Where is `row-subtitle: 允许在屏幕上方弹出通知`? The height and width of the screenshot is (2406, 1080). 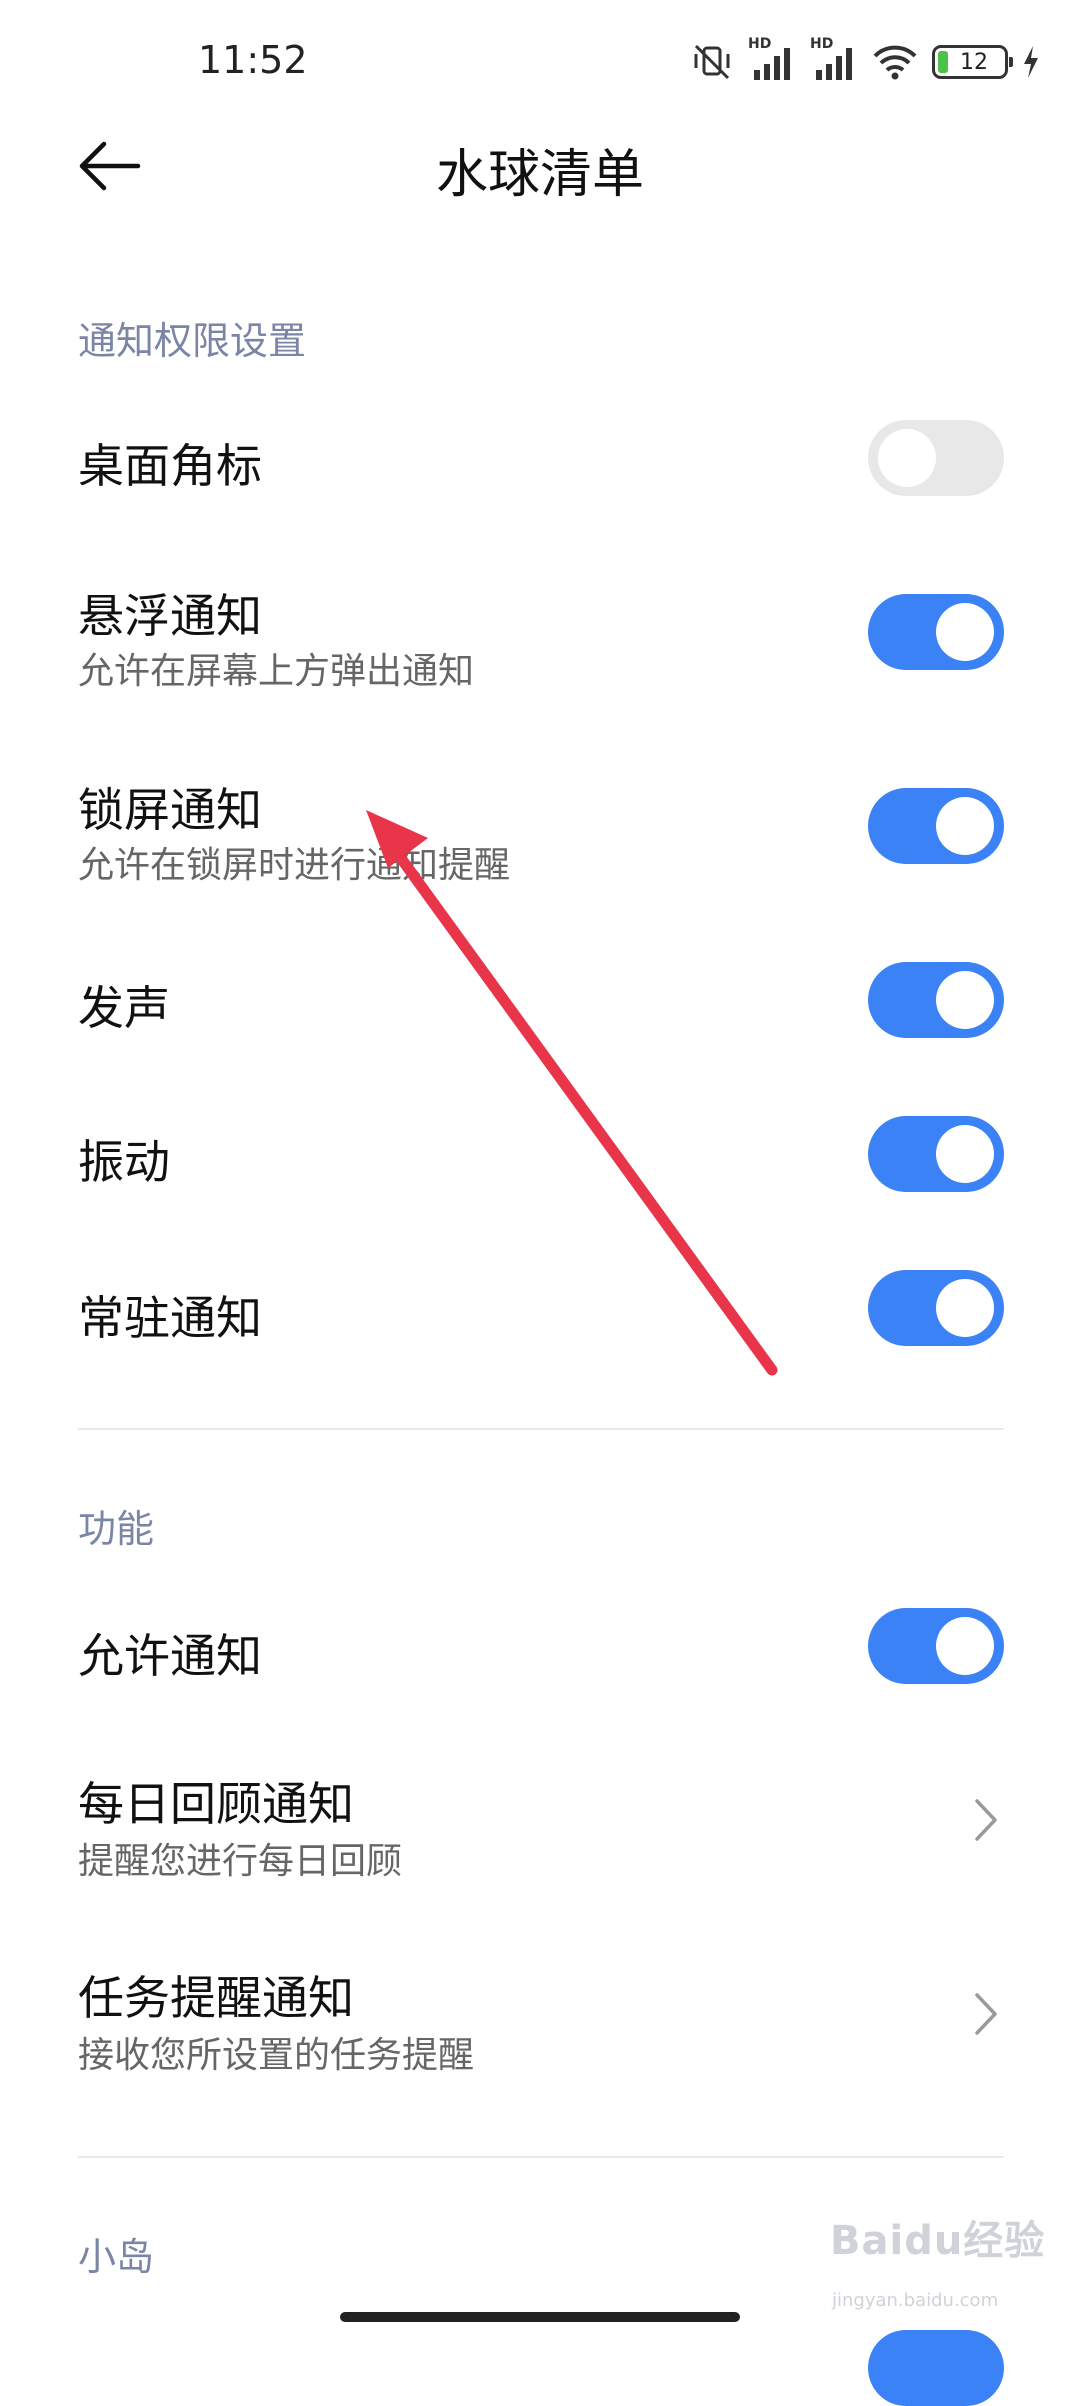 row-subtitle: 允许在屏幕上方弹出通知 is located at coordinates (276, 671).